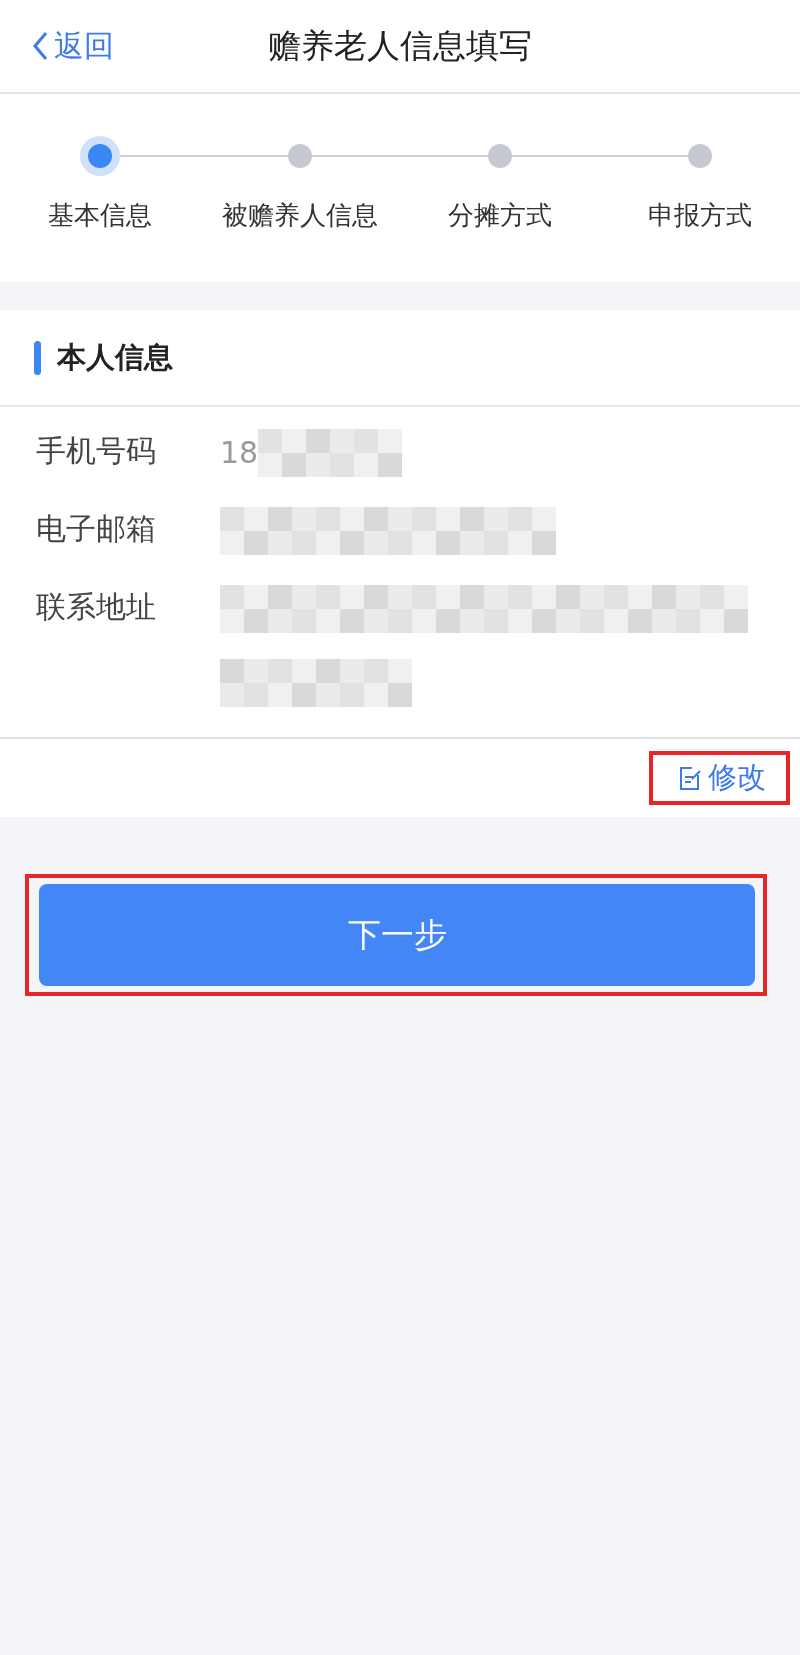  Describe the element at coordinates (690, 778) in the screenshot. I see `edit-icon` at that location.